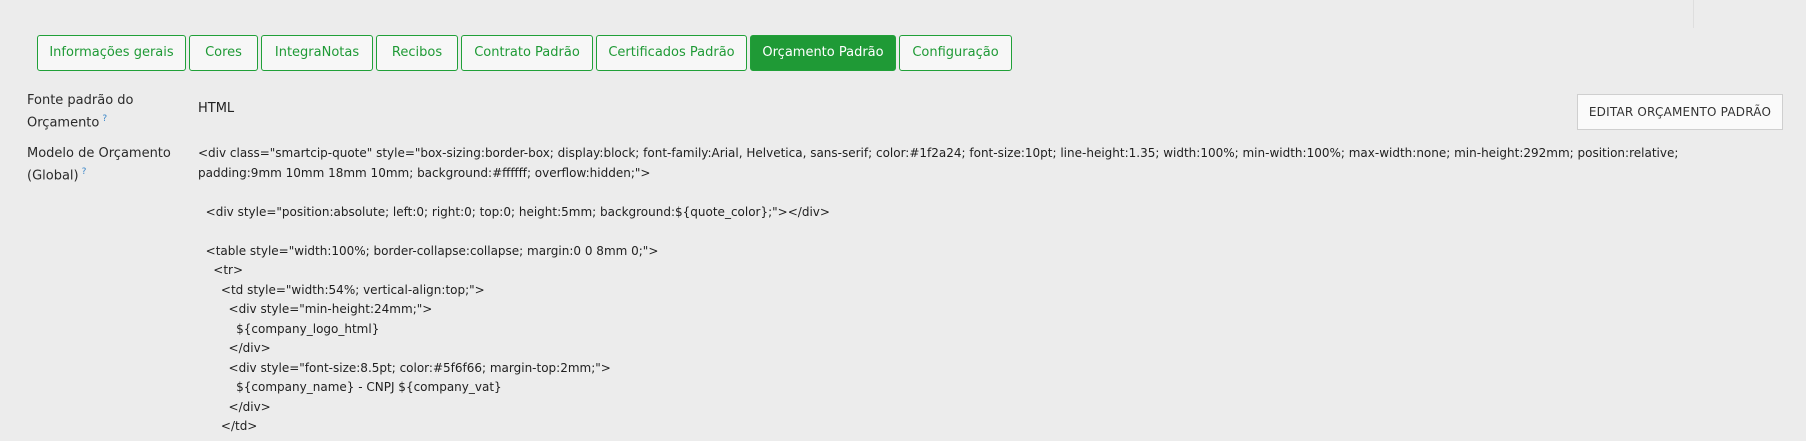 This screenshot has height=441, width=1806. What do you see at coordinates (671, 53) in the screenshot?
I see `tab-certificados-padrao: Certificados Padrão` at bounding box center [671, 53].